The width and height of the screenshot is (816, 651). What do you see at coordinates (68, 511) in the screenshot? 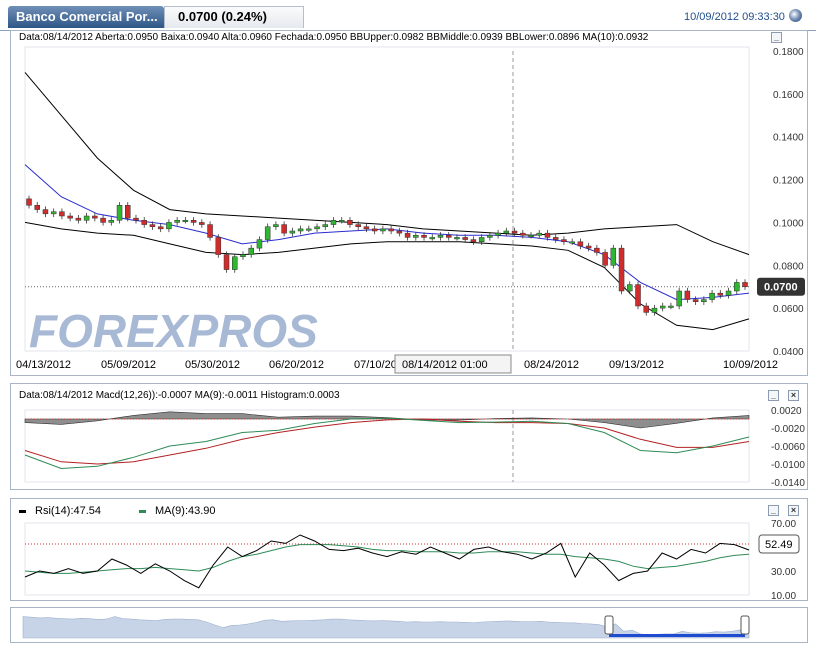
I see `rsi-legend: Rsi(14):47.54` at bounding box center [68, 511].